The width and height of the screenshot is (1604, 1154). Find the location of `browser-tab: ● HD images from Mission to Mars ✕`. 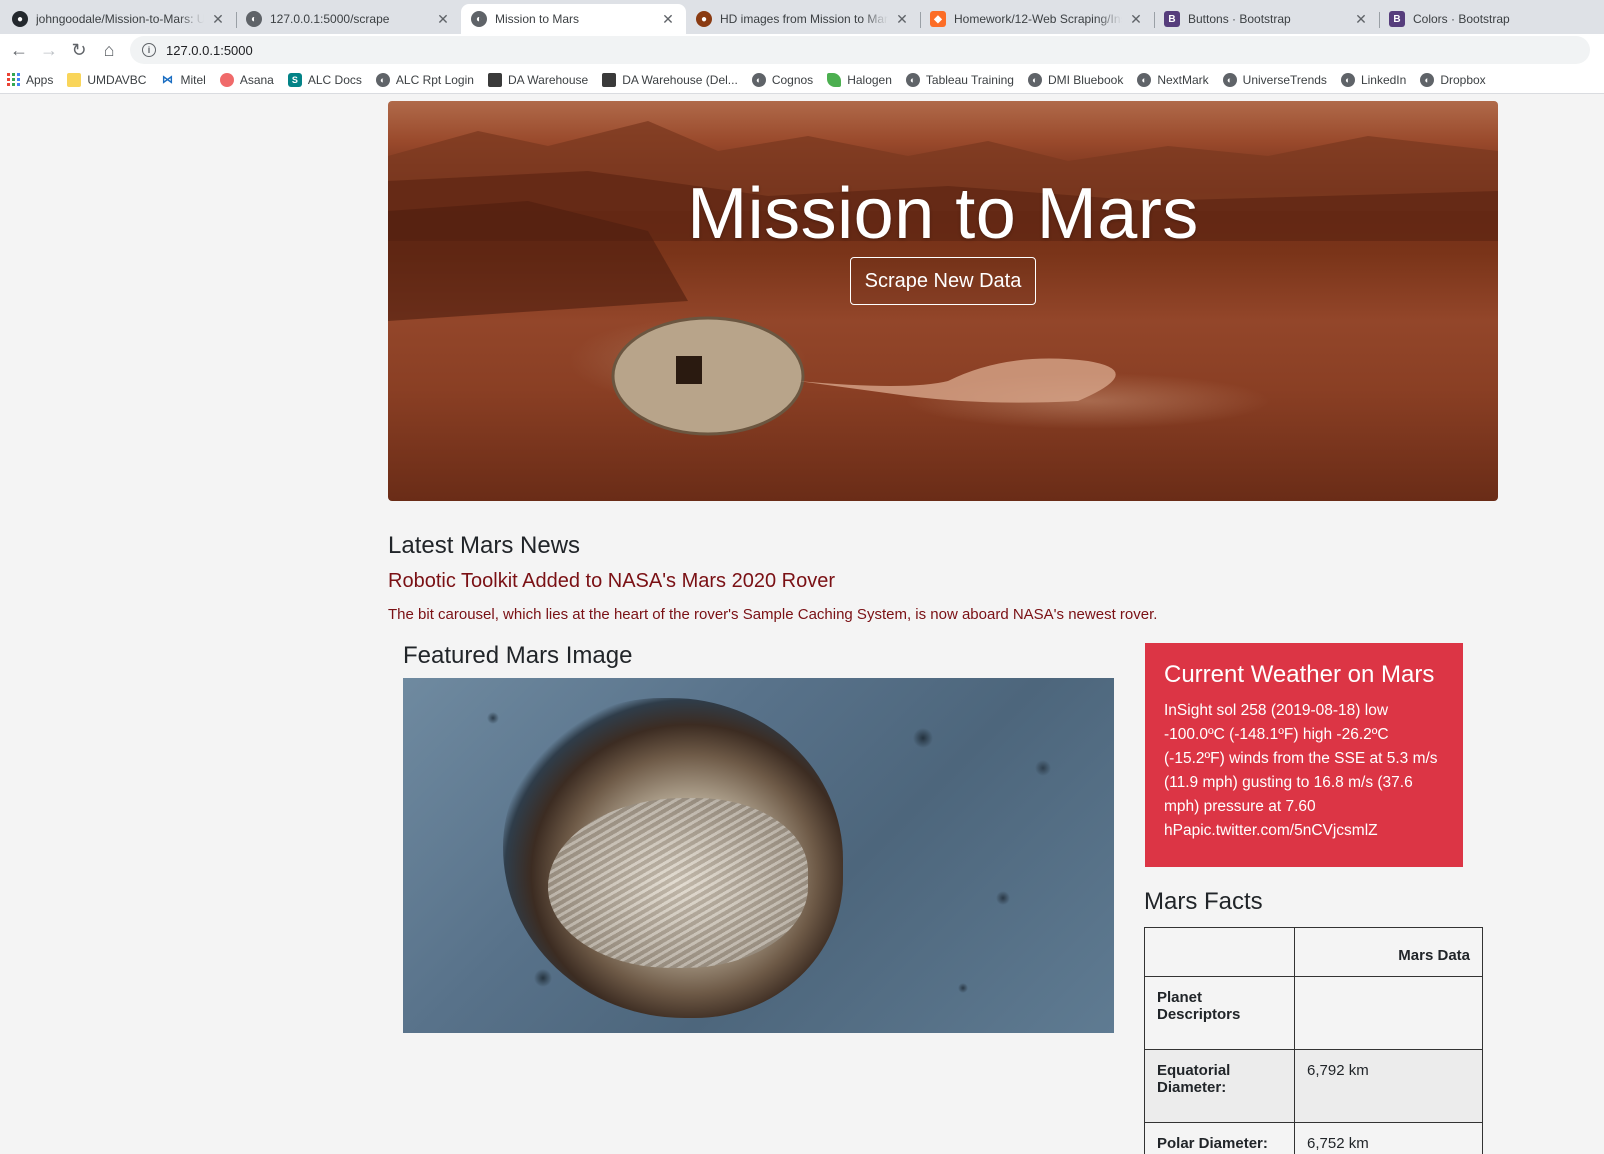

browser-tab: ● HD images from Mission to Mars ✕ is located at coordinates (803, 19).